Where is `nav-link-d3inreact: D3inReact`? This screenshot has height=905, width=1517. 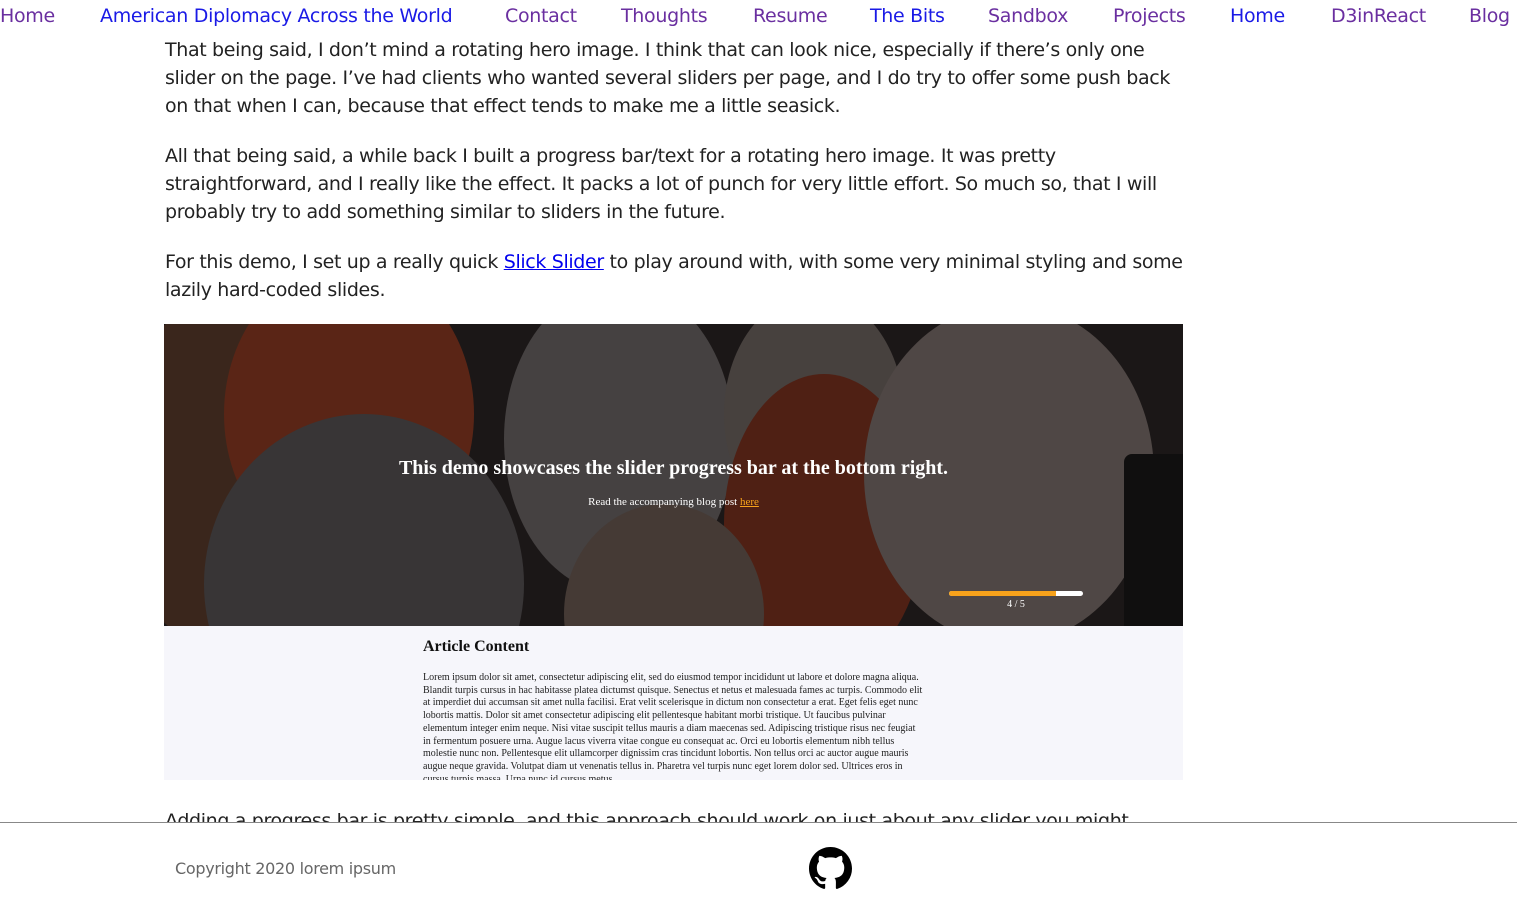
nav-link-d3inreact: D3inReact is located at coordinates (1378, 16).